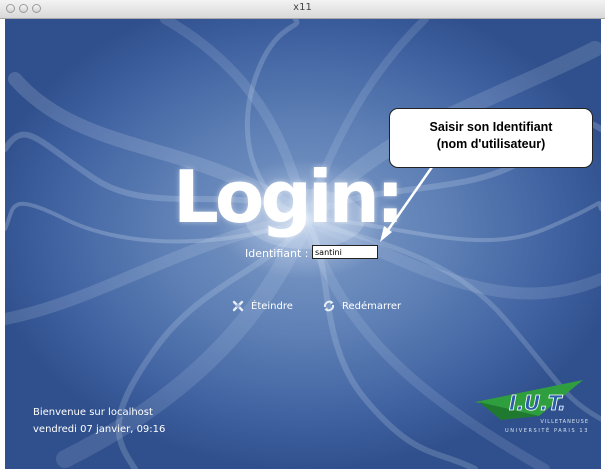 The image size is (605, 469). Describe the element at coordinates (407, 204) in the screenshot. I see `callout-arrow` at that location.